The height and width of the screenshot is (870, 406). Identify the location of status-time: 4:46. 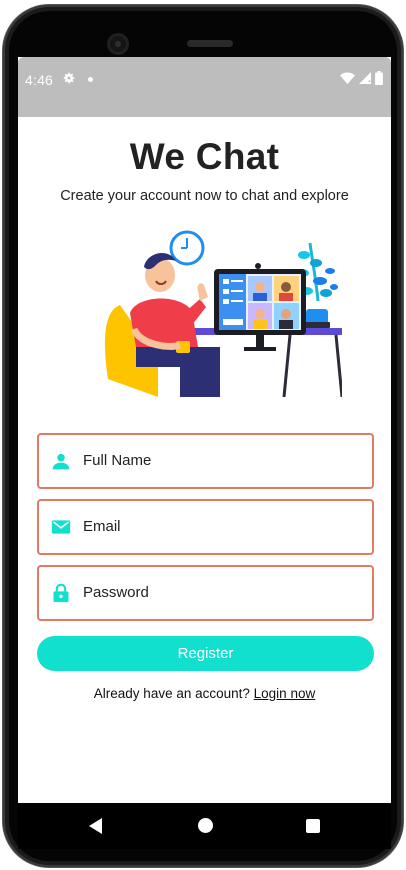
(39, 80).